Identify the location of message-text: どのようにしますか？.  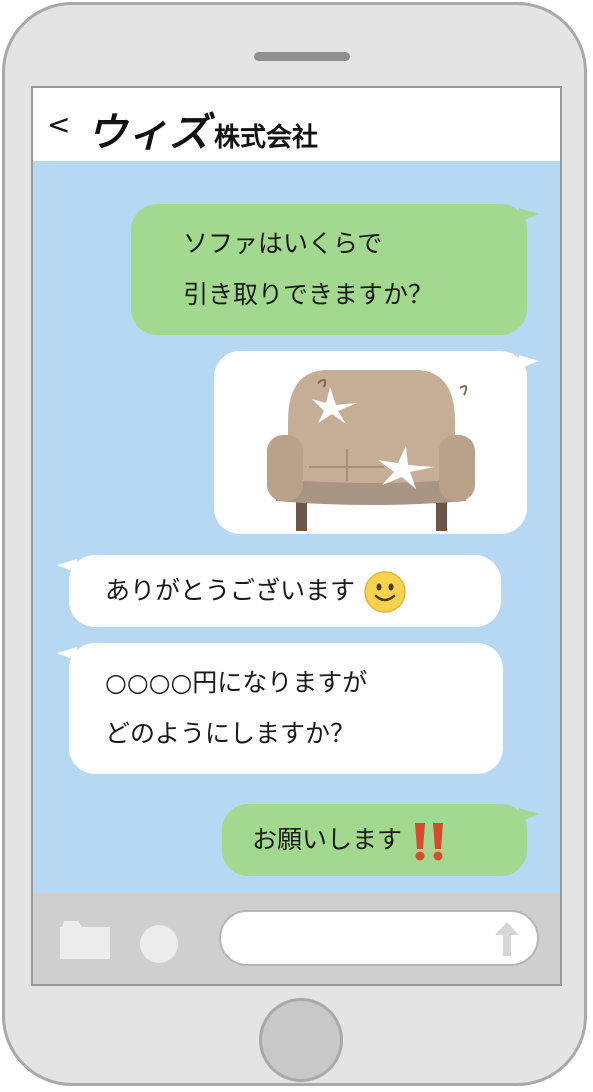
(230, 733).